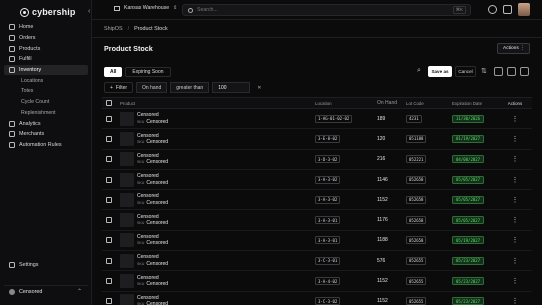  Describe the element at coordinates (498, 71) in the screenshot. I see `refresh-icon` at that location.